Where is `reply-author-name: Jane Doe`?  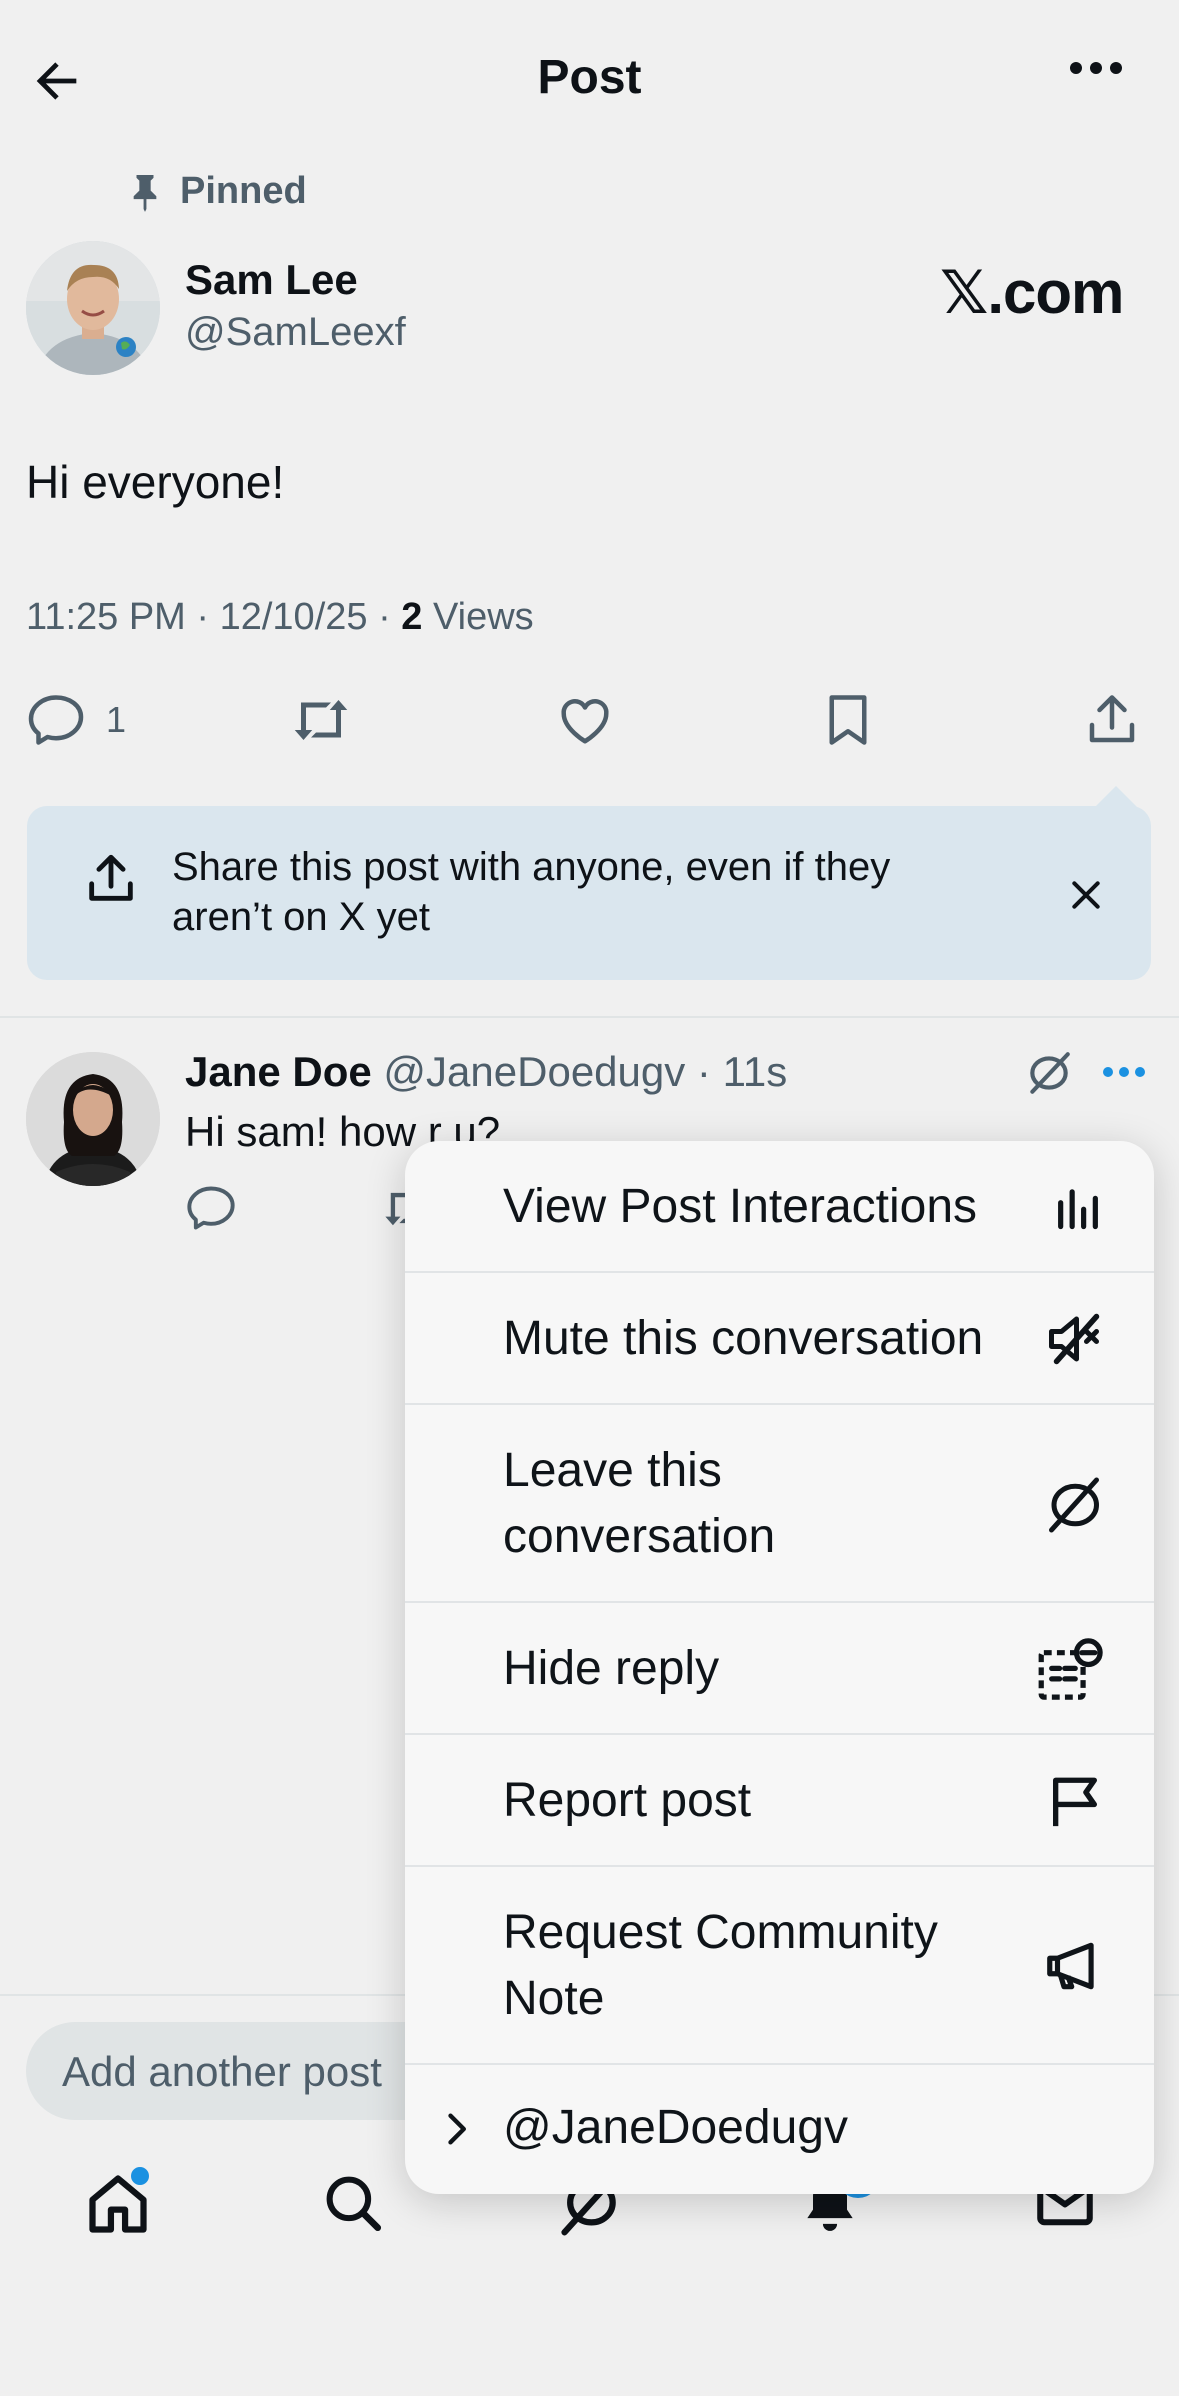
reply-author-name: Jane Doe is located at coordinates (278, 1071).